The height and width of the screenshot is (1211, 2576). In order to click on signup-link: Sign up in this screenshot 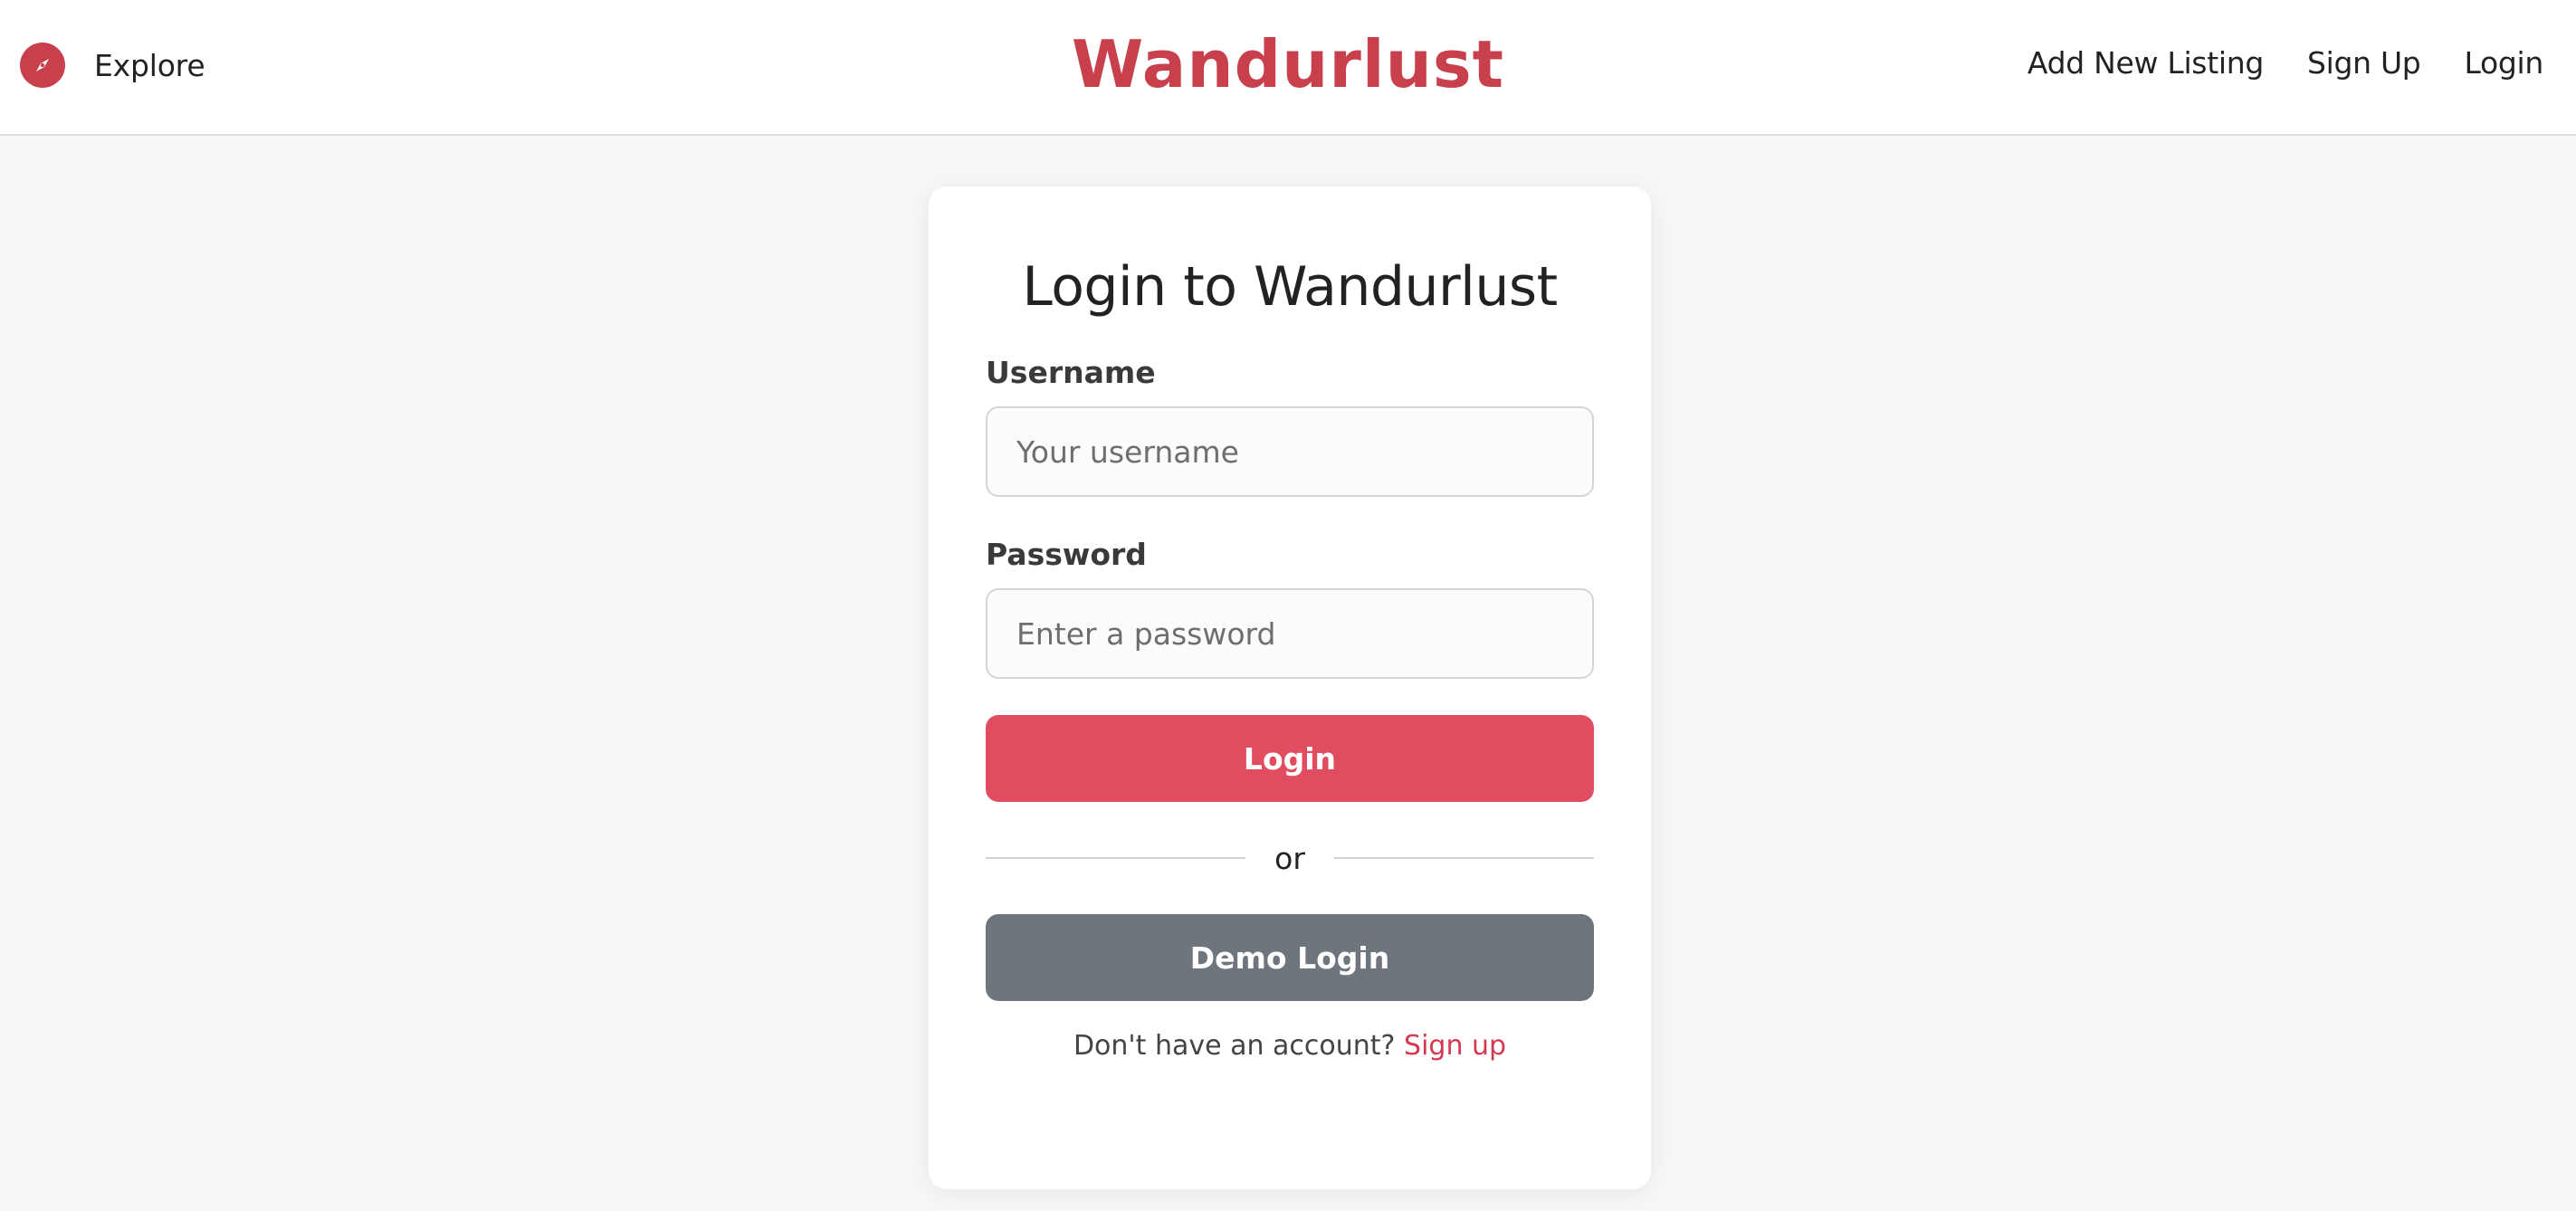, I will do `click(1455, 1046)`.